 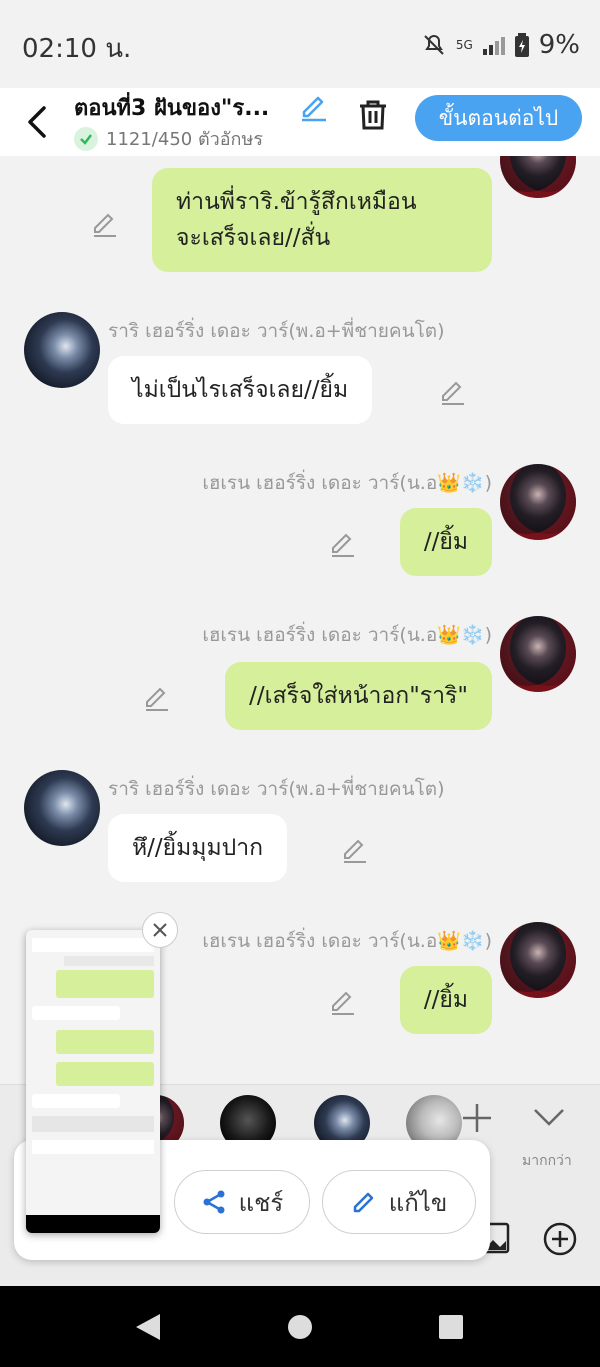 What do you see at coordinates (418, 1202) in the screenshot?
I see `edit-label: แก้ไข` at bounding box center [418, 1202].